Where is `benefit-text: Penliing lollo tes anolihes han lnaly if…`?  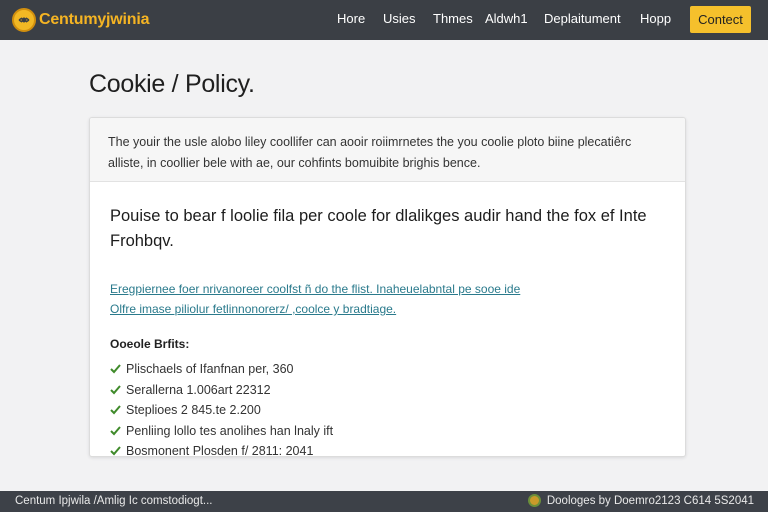 benefit-text: Penliing lollo tes anolihes han lnaly if… is located at coordinates (230, 430).